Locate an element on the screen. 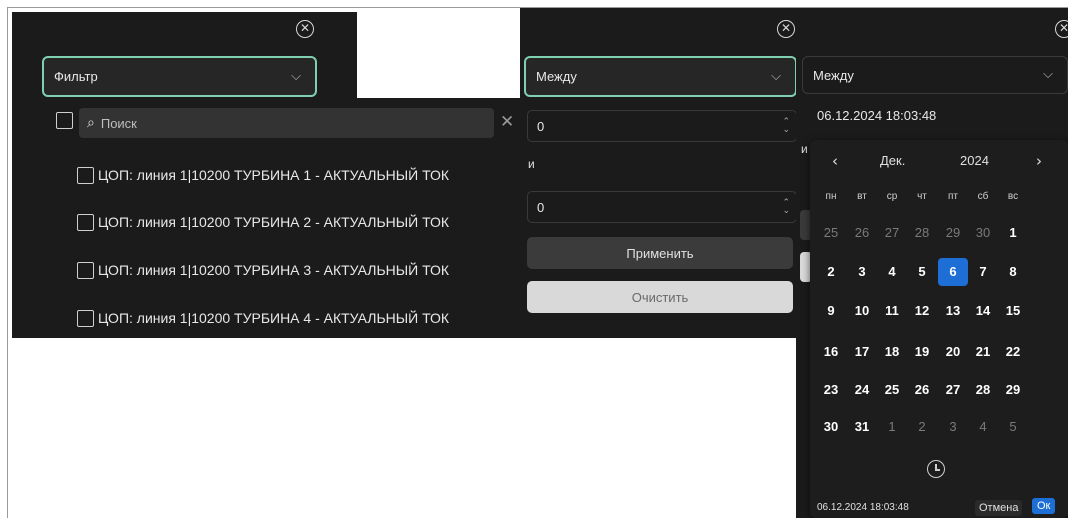 The height and width of the screenshot is (518, 1068). weekday-label: вс is located at coordinates (1013, 196).